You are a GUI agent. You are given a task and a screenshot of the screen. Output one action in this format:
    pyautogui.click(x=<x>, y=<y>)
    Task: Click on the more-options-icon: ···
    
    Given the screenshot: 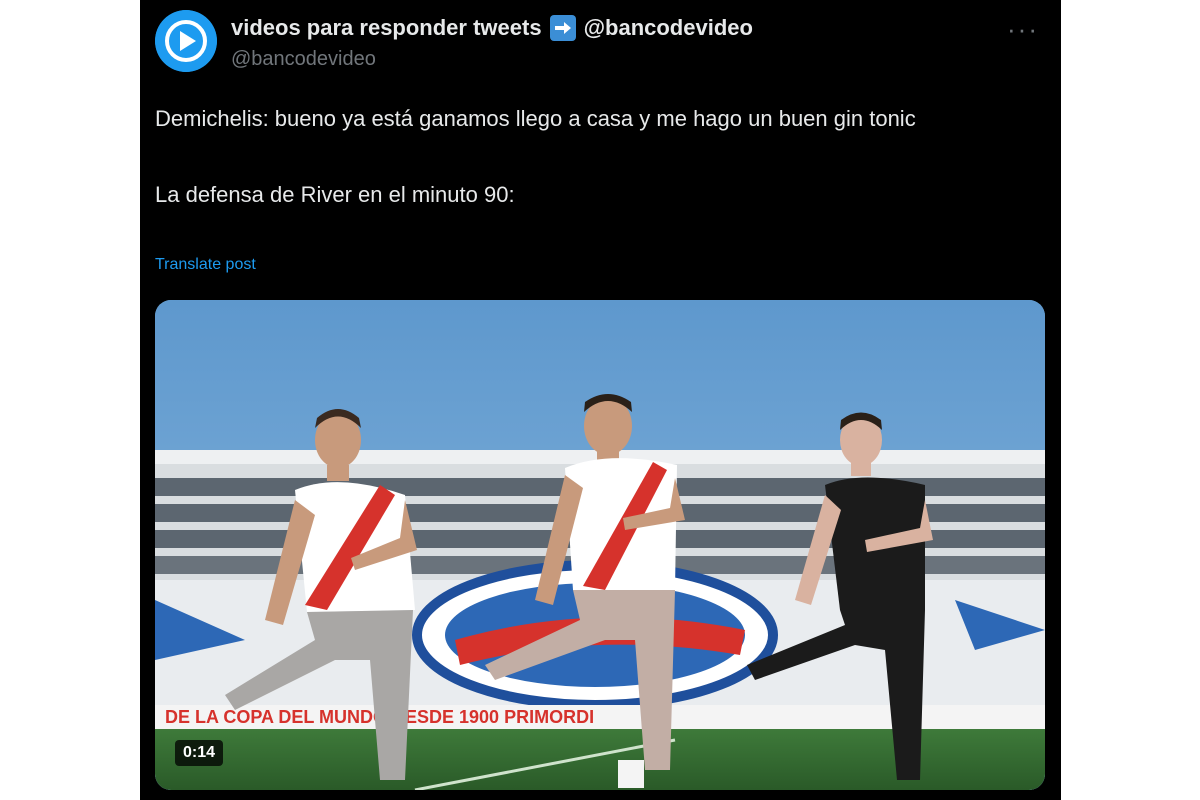 What is the action you would take?
    pyautogui.click(x=1023, y=29)
    